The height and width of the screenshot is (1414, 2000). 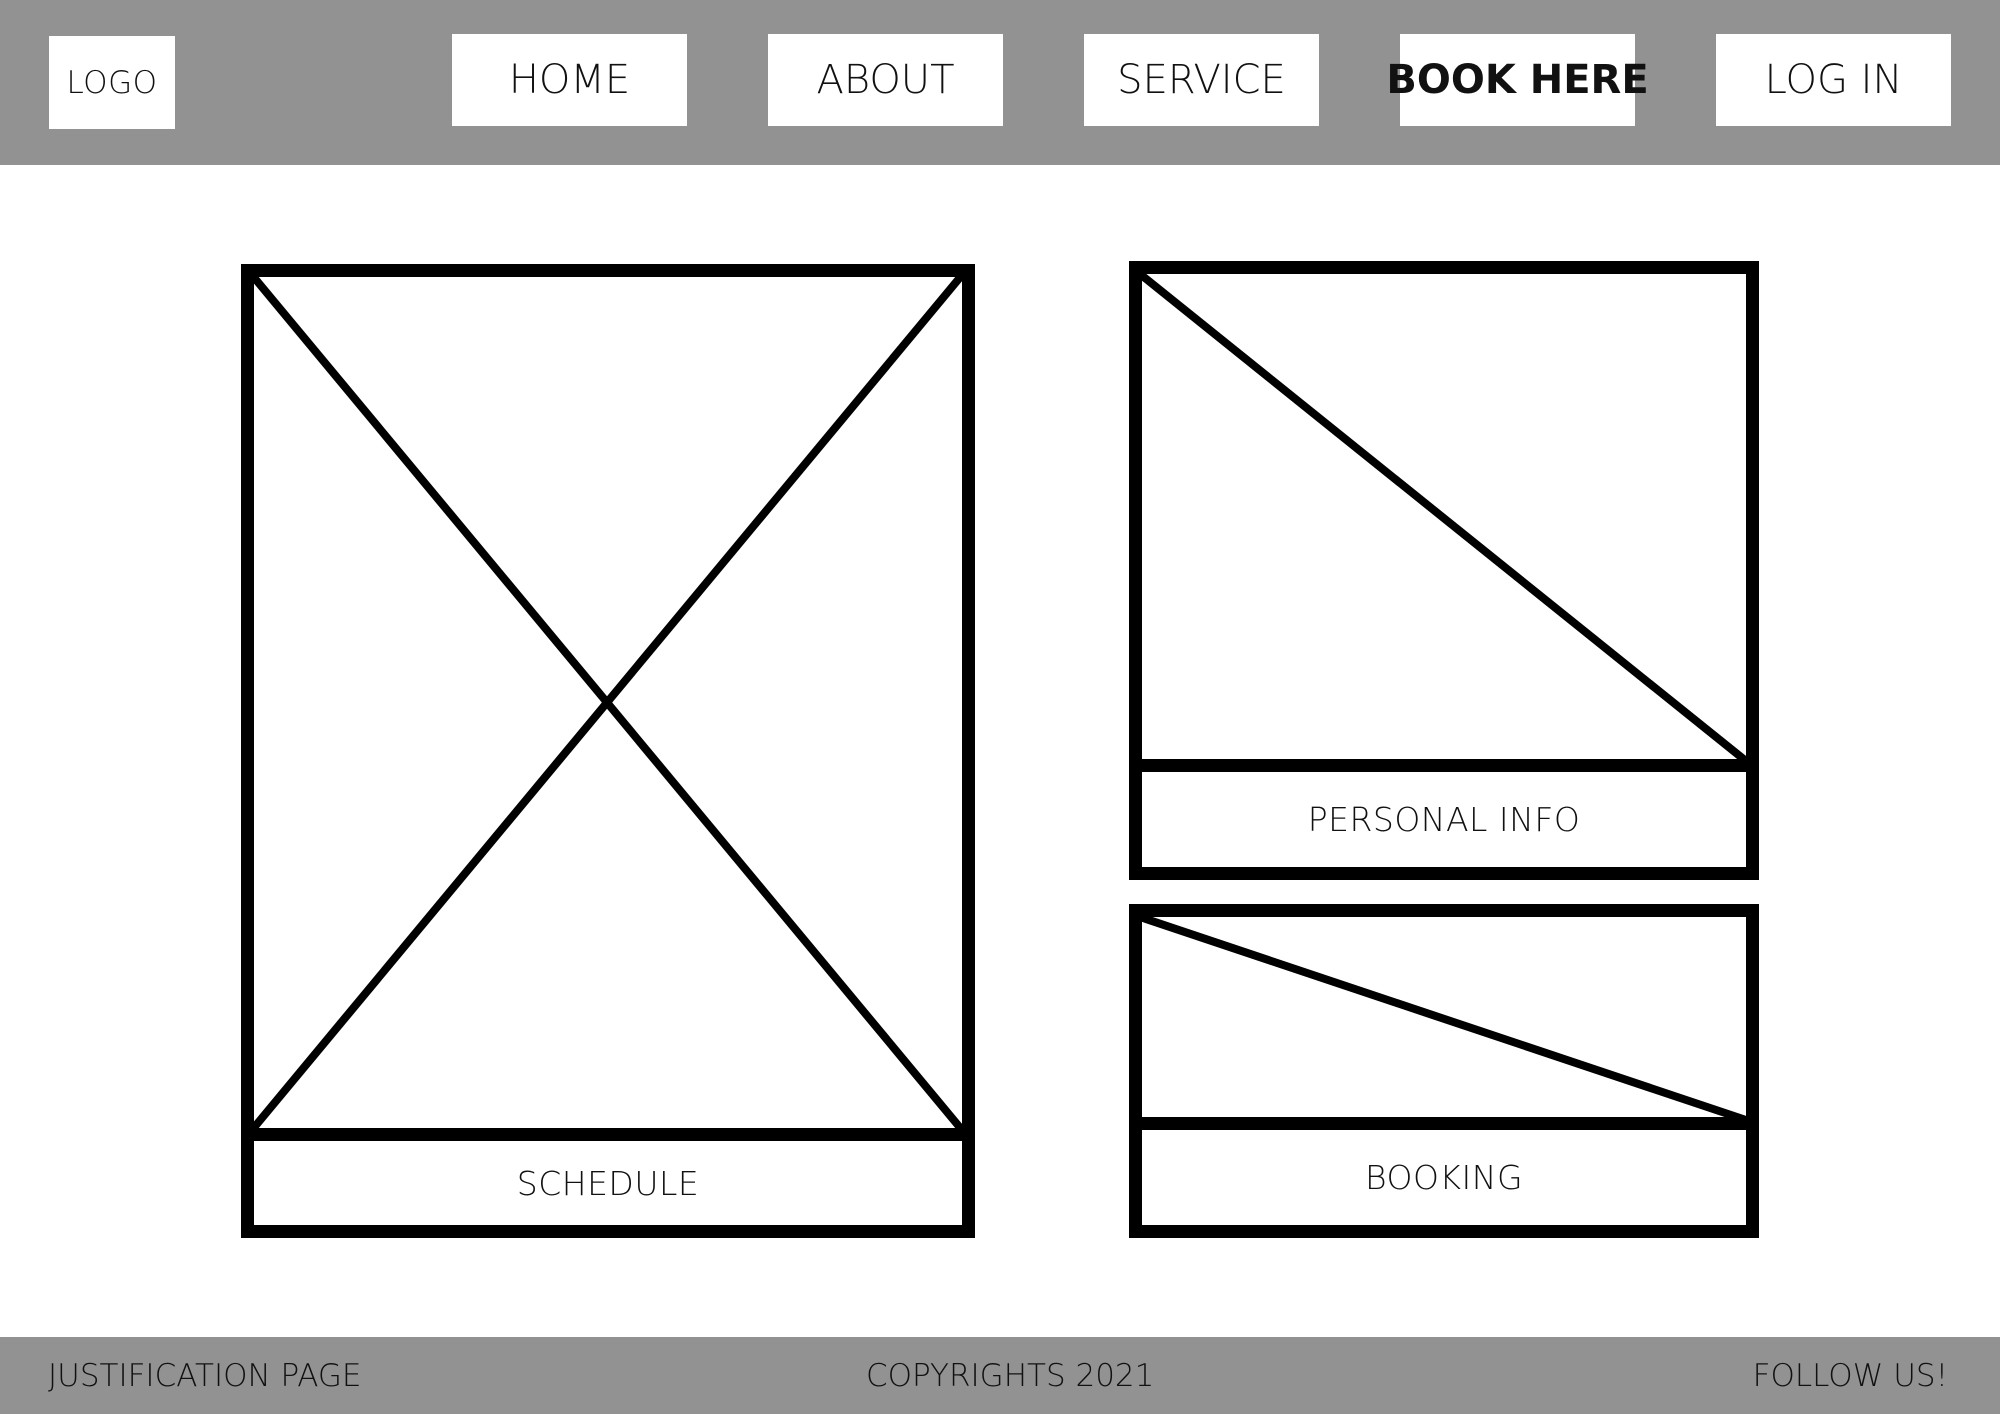 I want to click on copyright-text: COPYRIGHTS 2021, so click(x=1010, y=1375).